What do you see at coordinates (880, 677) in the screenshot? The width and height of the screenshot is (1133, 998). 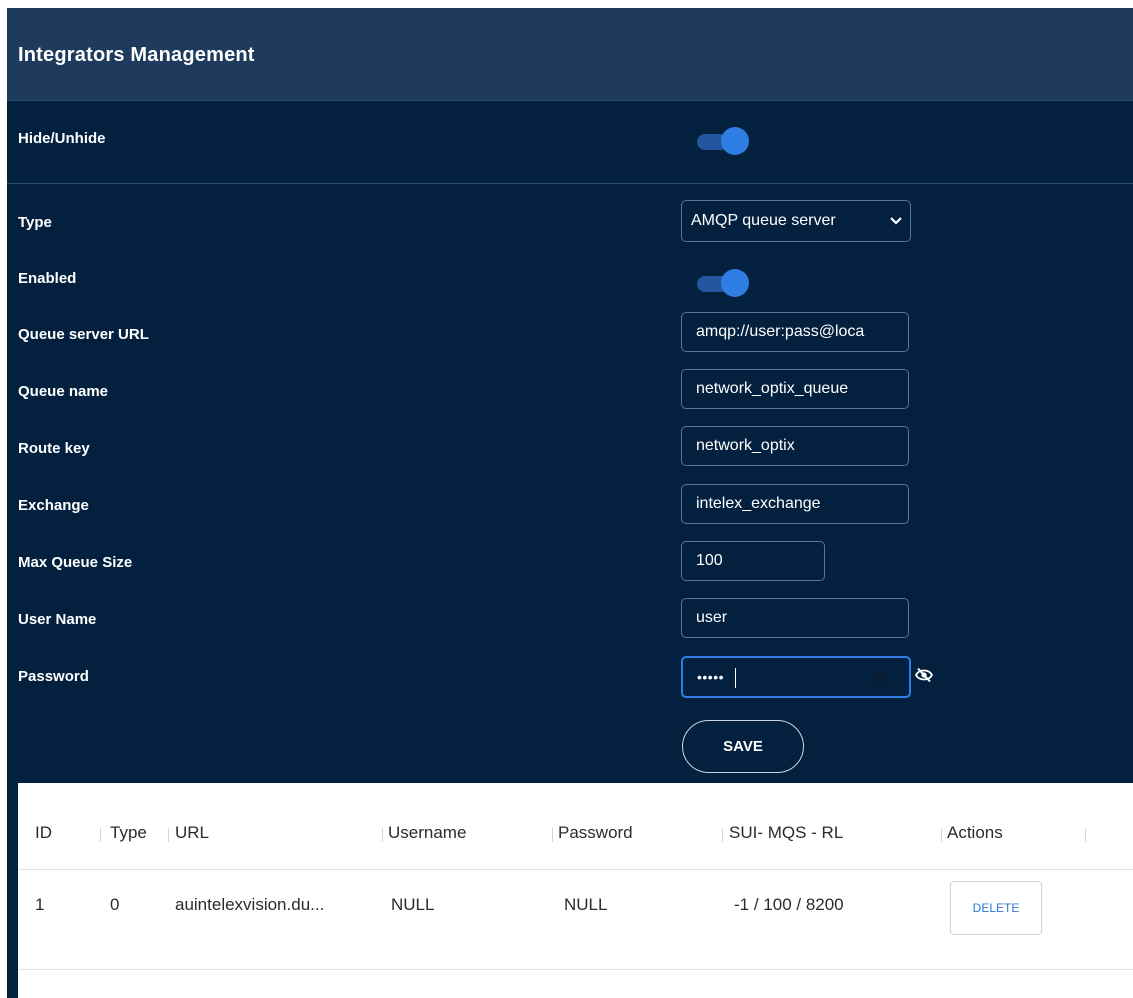 I see `eye-icon` at bounding box center [880, 677].